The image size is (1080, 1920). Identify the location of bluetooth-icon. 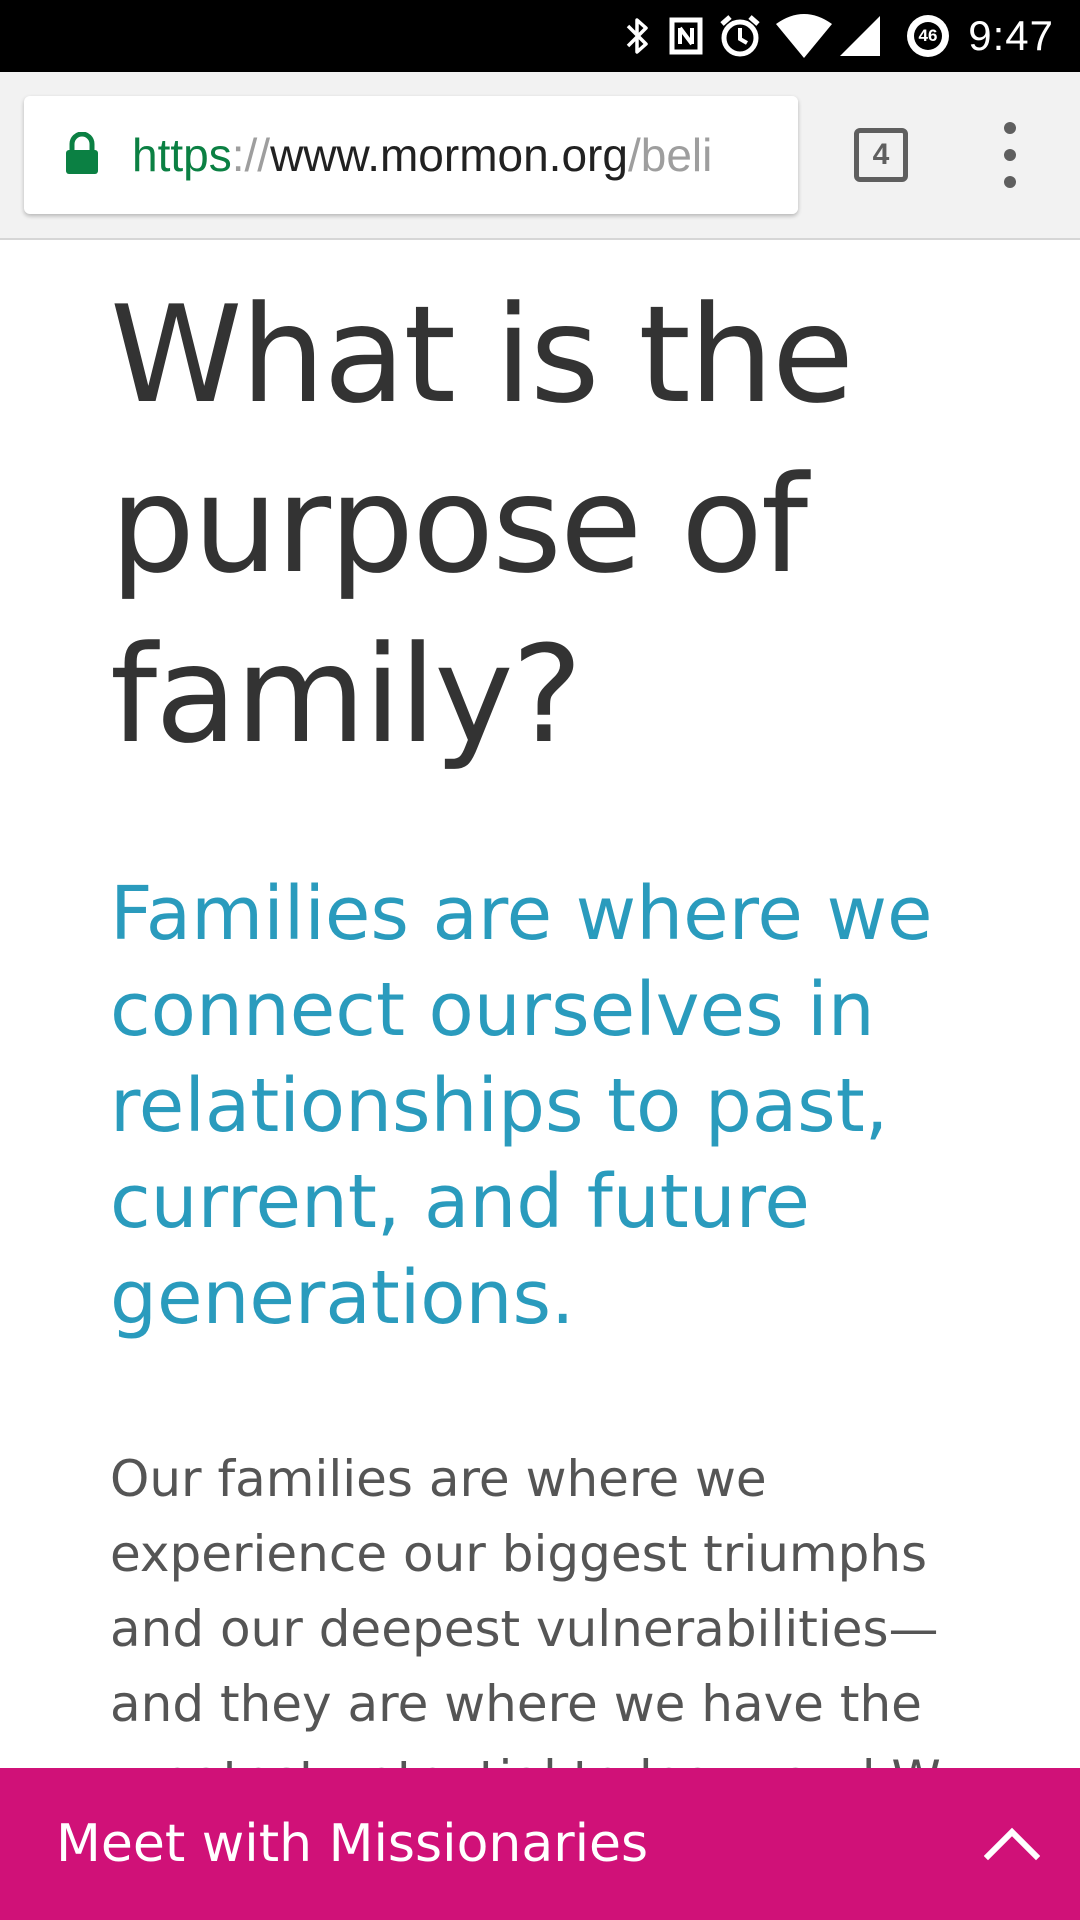
(638, 36).